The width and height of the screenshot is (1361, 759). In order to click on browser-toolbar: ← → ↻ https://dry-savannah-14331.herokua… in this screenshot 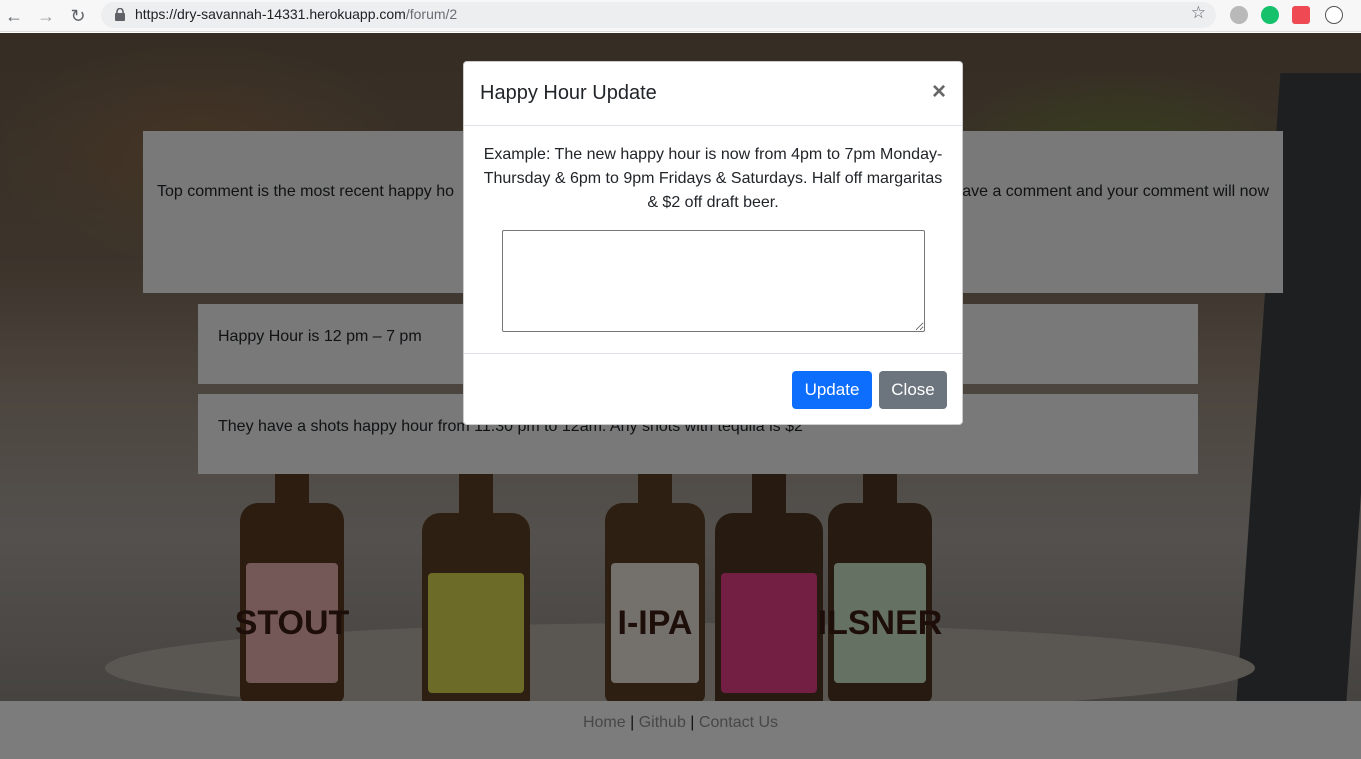, I will do `click(680, 16)`.